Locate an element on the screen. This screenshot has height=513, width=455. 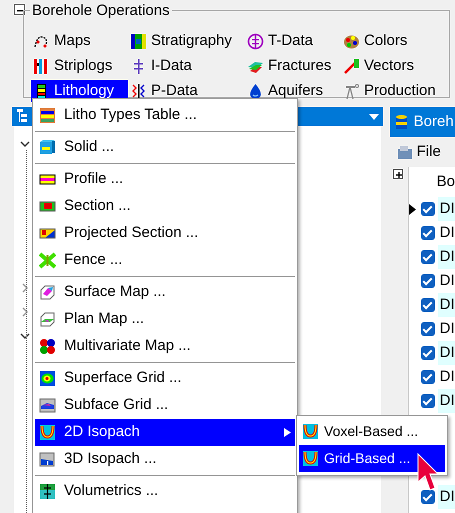
derrick-icon is located at coordinates (351, 91).